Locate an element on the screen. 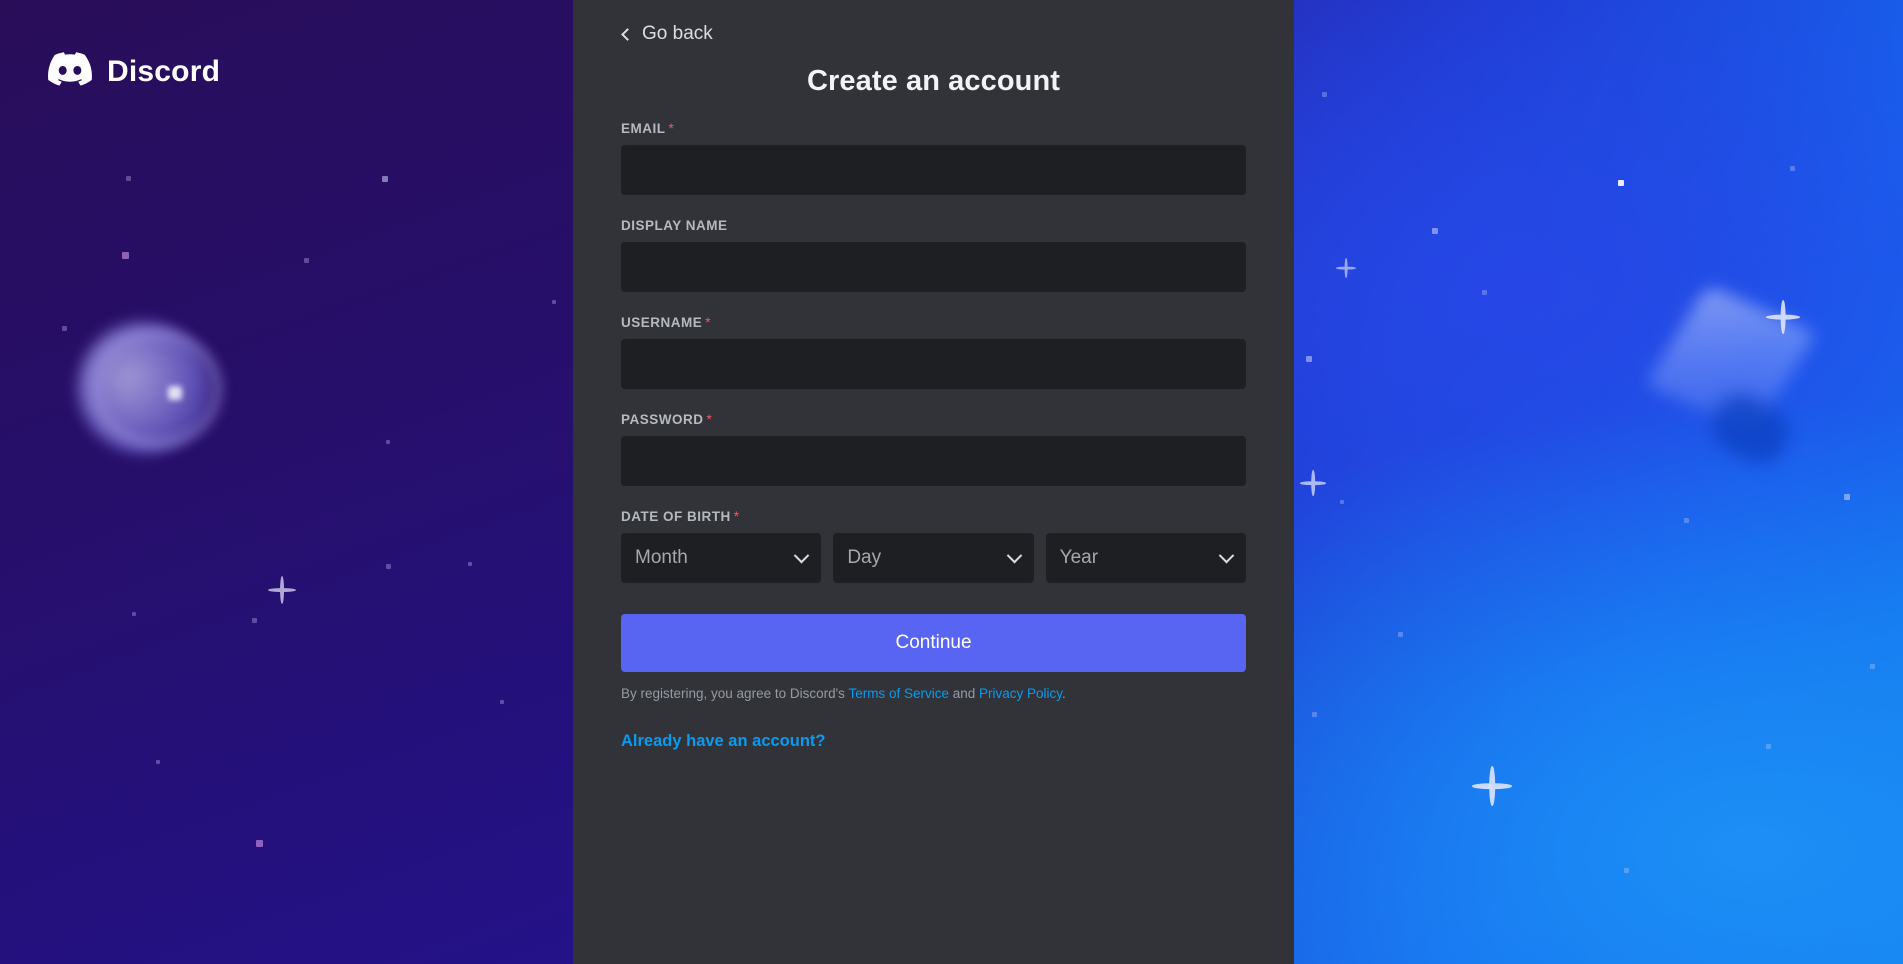 This screenshot has height=964, width=1903. legal-prefix: By registering, you agree to Discord's is located at coordinates (735, 693).